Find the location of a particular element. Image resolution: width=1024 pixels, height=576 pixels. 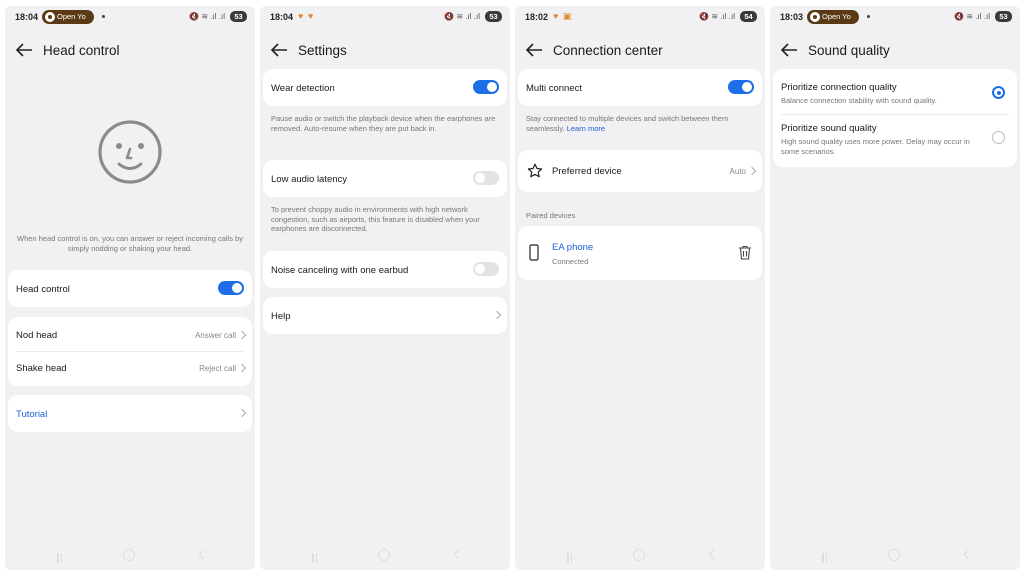

paired-device-row: EA phone Connected is located at coordinates (640, 253).